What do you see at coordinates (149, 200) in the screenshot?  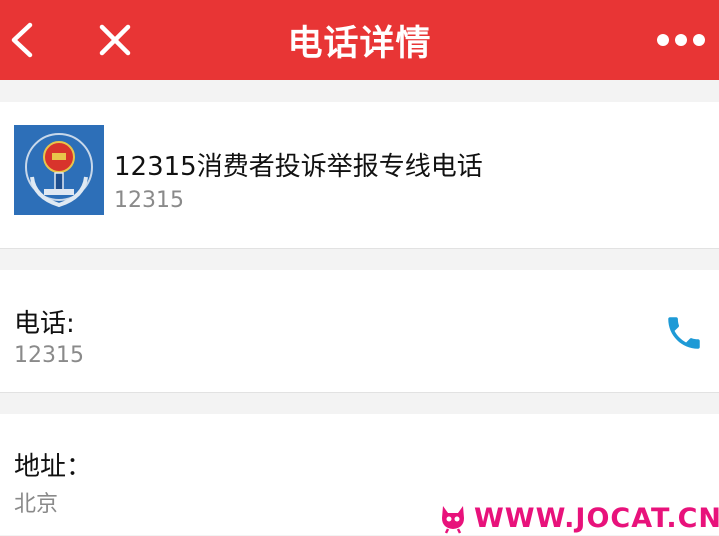 I see `service-number: 12315` at bounding box center [149, 200].